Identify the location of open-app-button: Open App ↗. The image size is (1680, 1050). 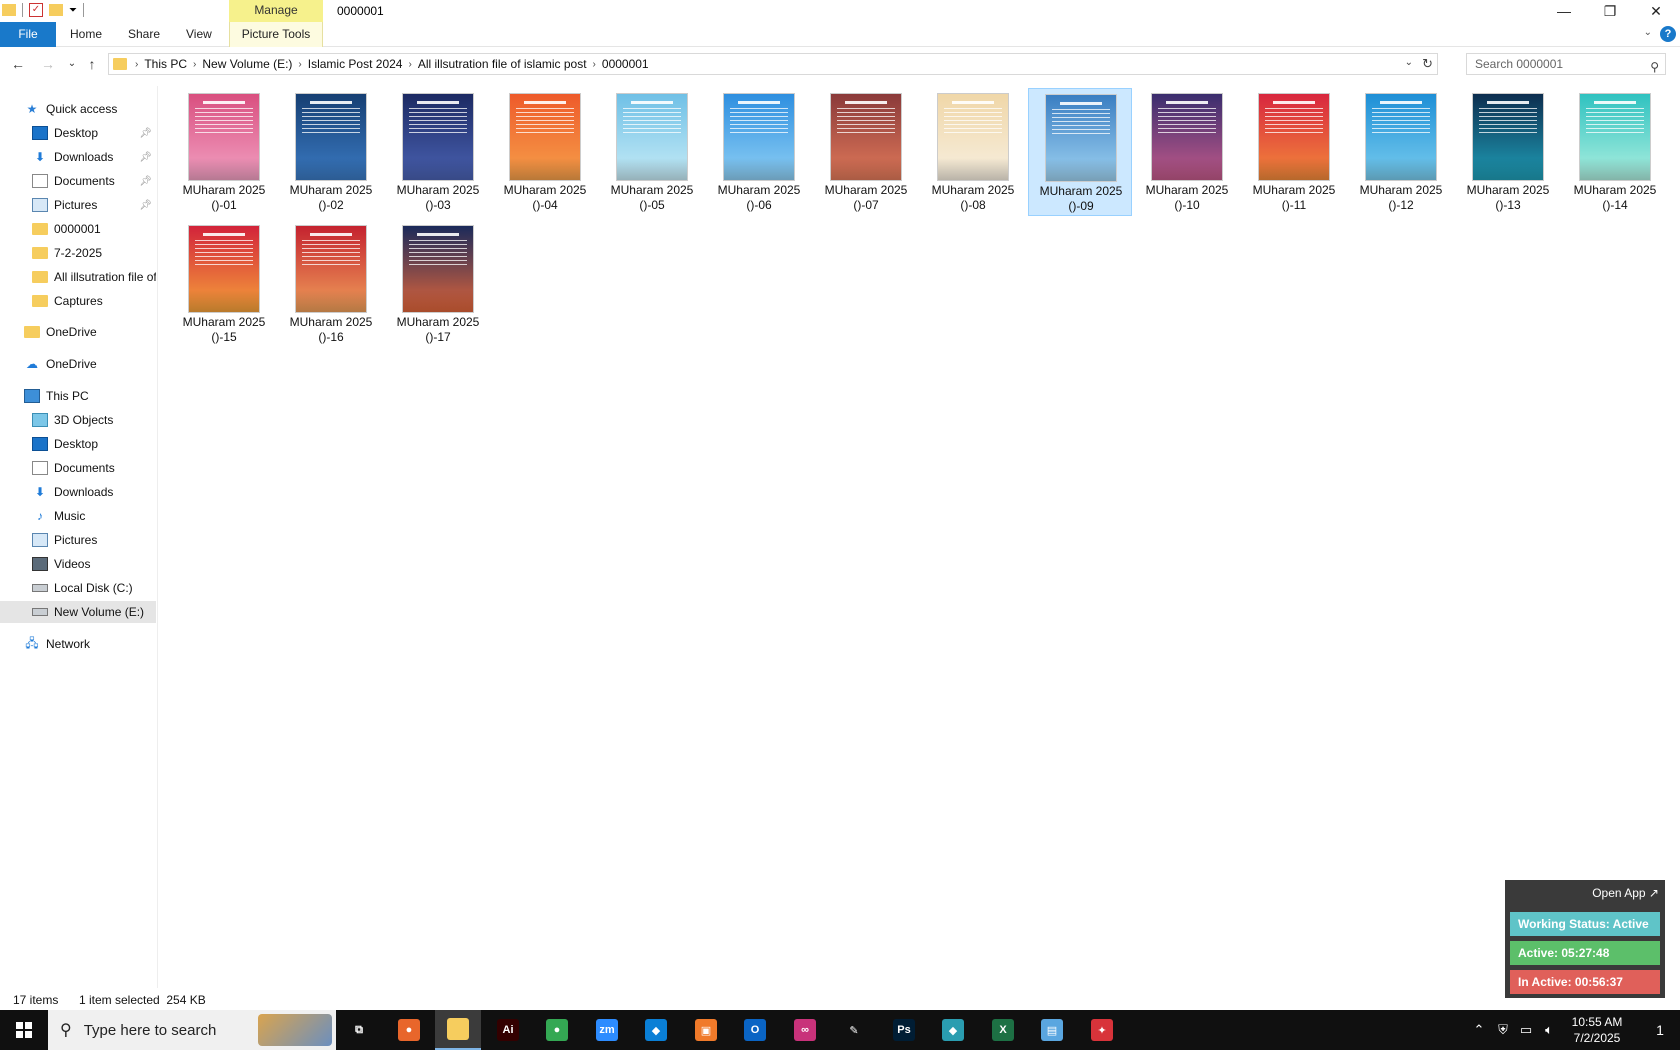
(1625, 893).